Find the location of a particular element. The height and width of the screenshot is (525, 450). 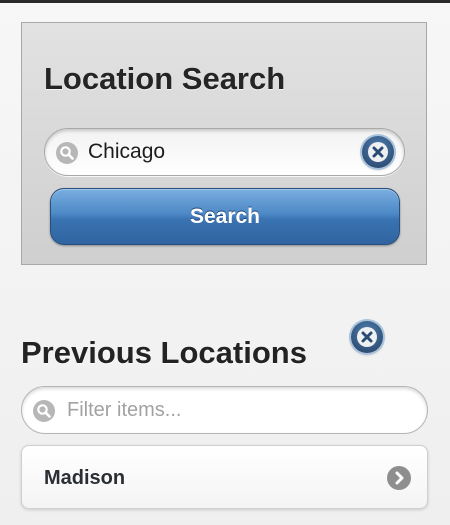

clear-search-button is located at coordinates (378, 152).